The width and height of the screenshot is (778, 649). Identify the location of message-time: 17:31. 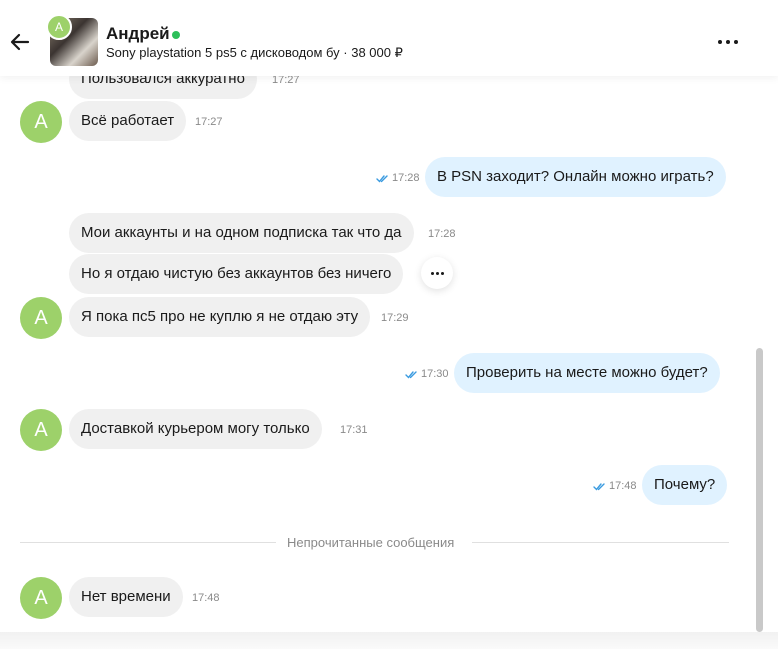
(354, 430).